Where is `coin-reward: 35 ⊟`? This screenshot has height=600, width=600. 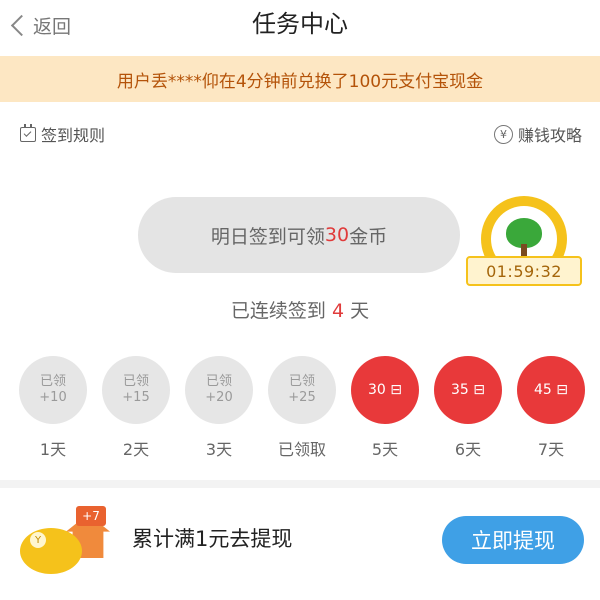 coin-reward: 35 ⊟ is located at coordinates (468, 390).